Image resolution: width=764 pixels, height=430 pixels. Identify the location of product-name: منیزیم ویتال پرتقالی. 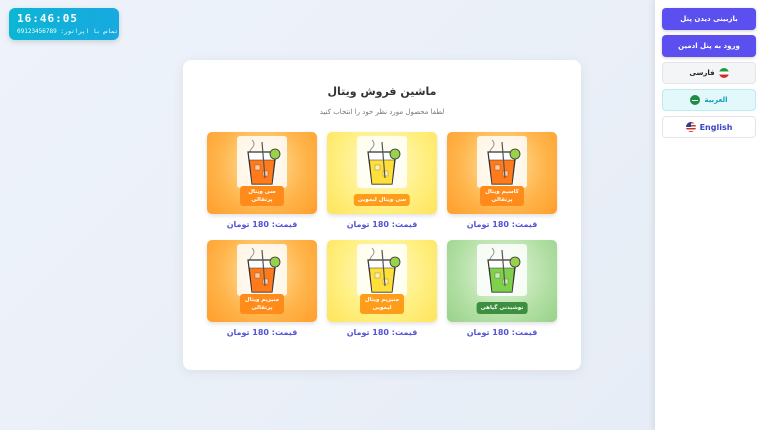
(262, 304).